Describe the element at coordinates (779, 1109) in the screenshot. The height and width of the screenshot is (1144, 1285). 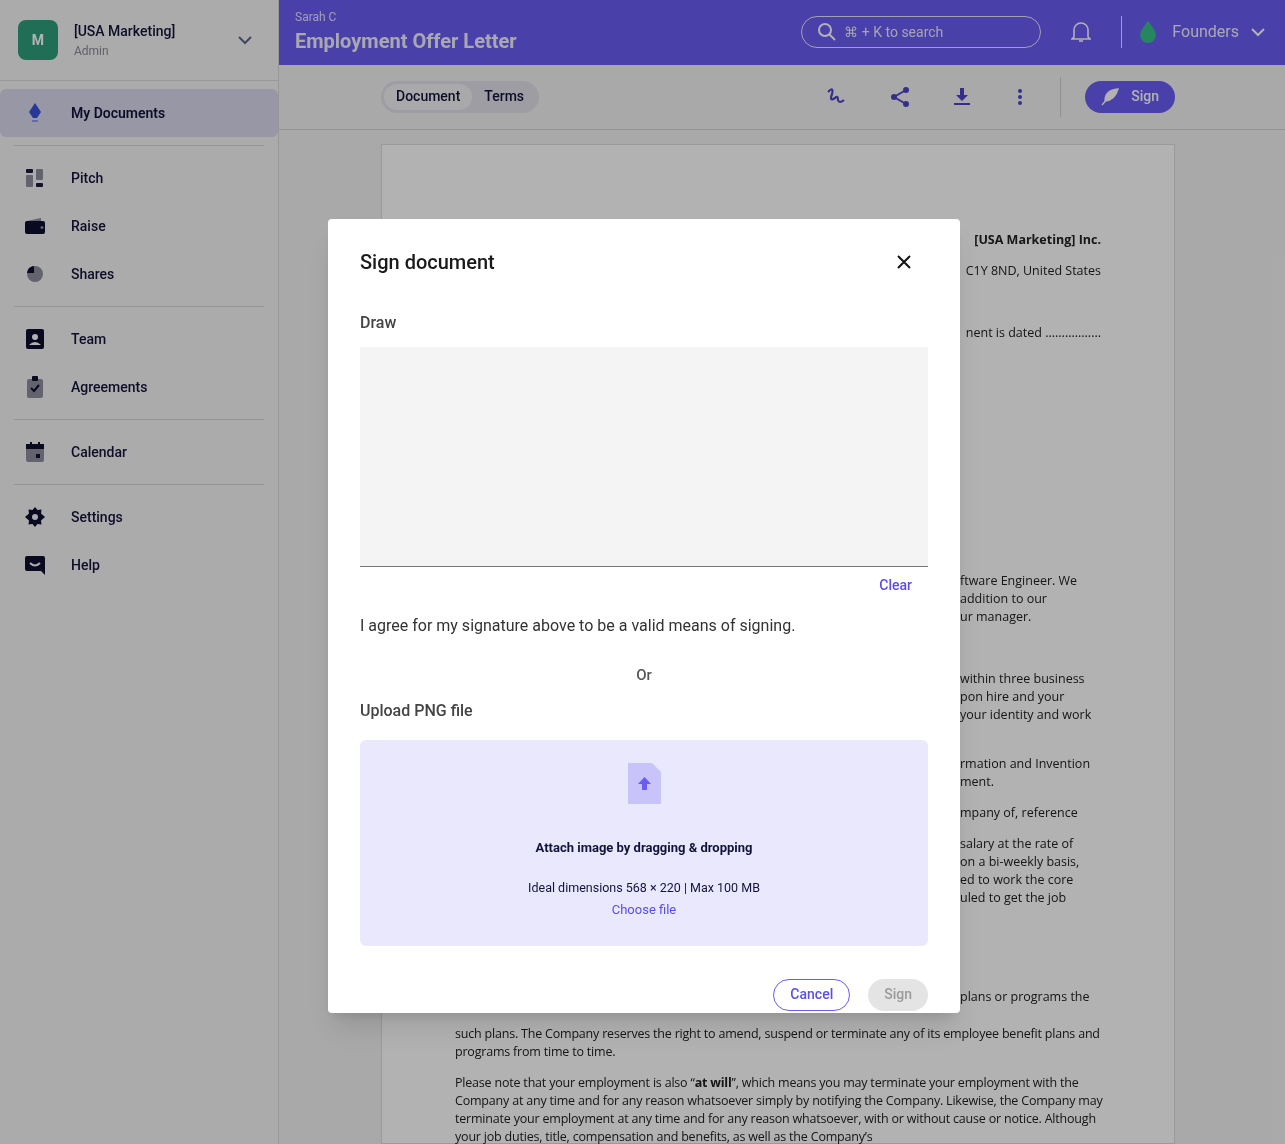
I see `document-paragraph: Please note that your employment is also “at will”, which means you may terminate your employment with the Company at any time and for any reason whatsoever simply by notifying the Company. Likewise, the Company may terminate your employment at any time and for any reason whatsoever, with or without cause or notice. Although your job duties, title, compensation and benefits, as well as the Company’s` at that location.